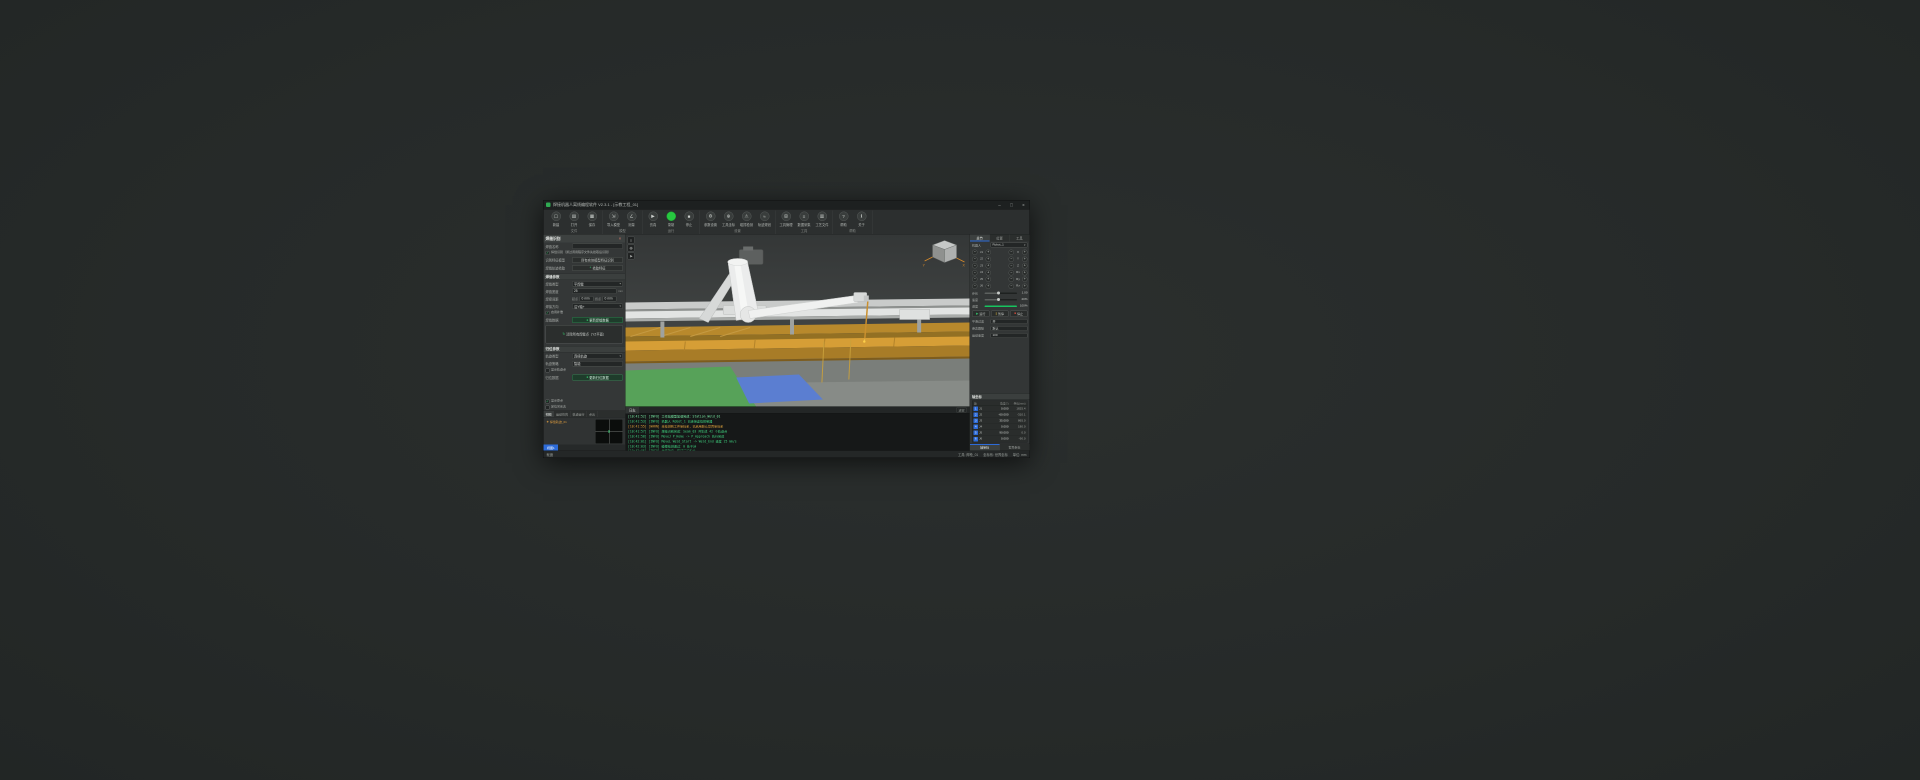 Image resolution: width=1920 pixels, height=780 pixels. I want to click on preview-tab-pointcloud: 点云, so click(592, 414).